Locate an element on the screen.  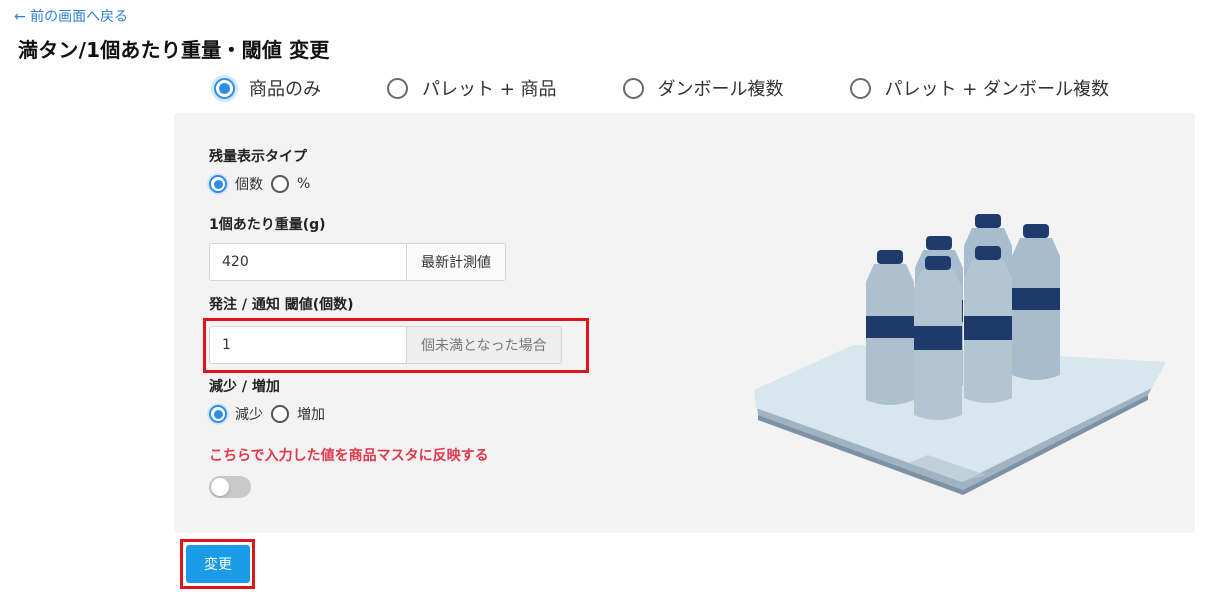
mode-option-product-only: 商品のみ is located at coordinates (267, 88).